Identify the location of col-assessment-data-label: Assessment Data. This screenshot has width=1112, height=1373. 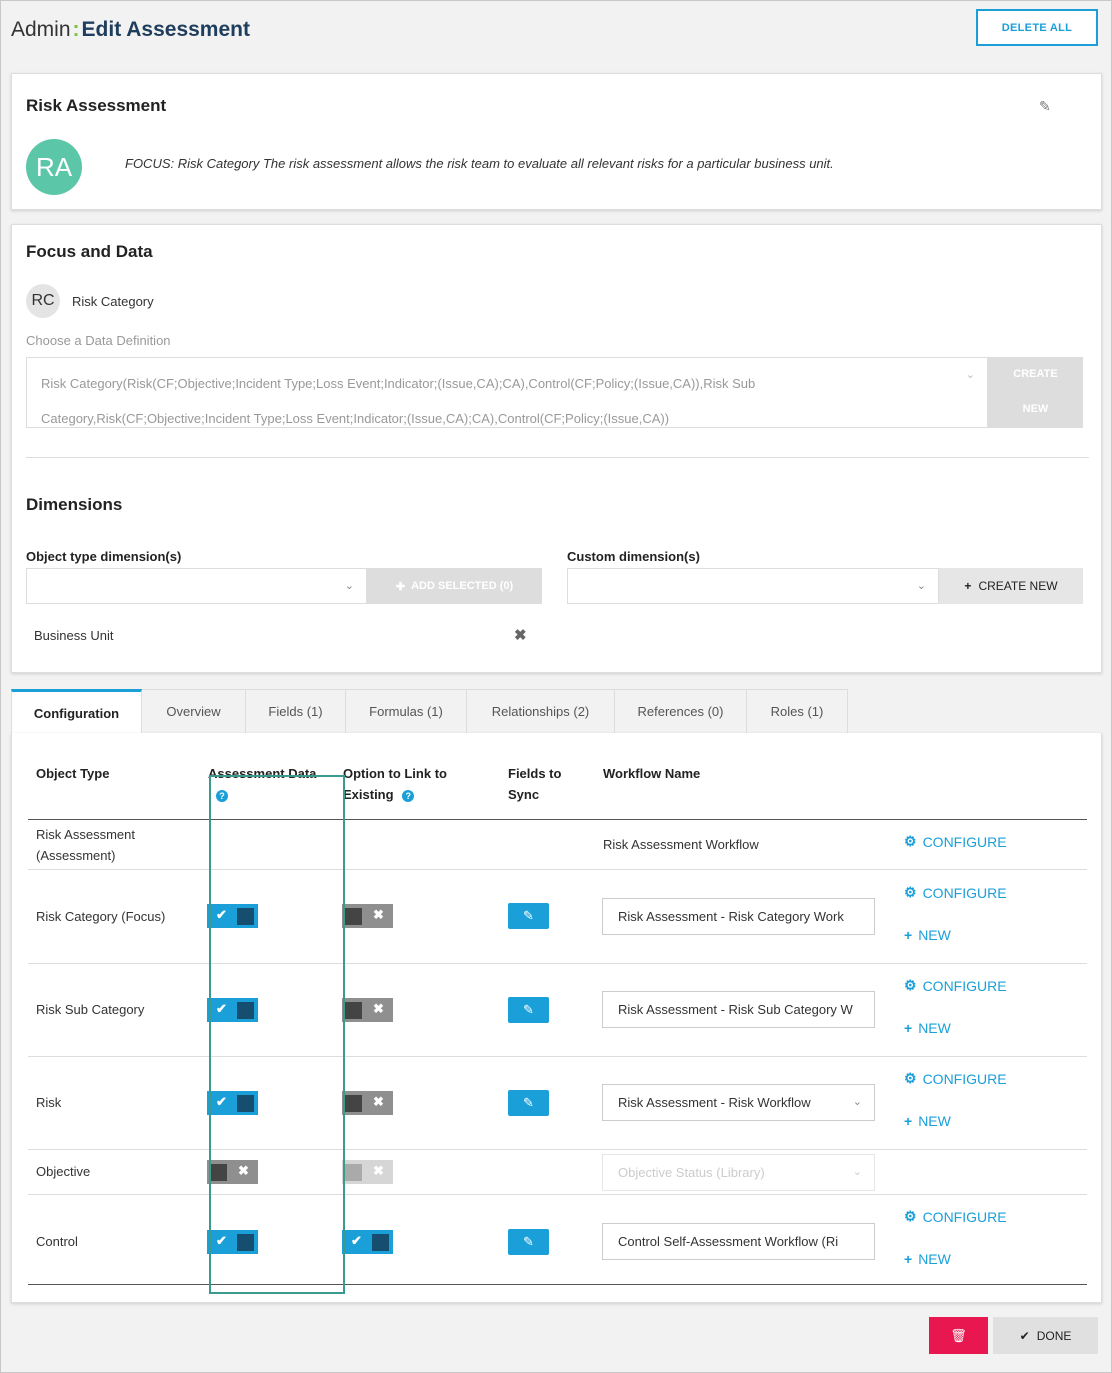
(262, 773).